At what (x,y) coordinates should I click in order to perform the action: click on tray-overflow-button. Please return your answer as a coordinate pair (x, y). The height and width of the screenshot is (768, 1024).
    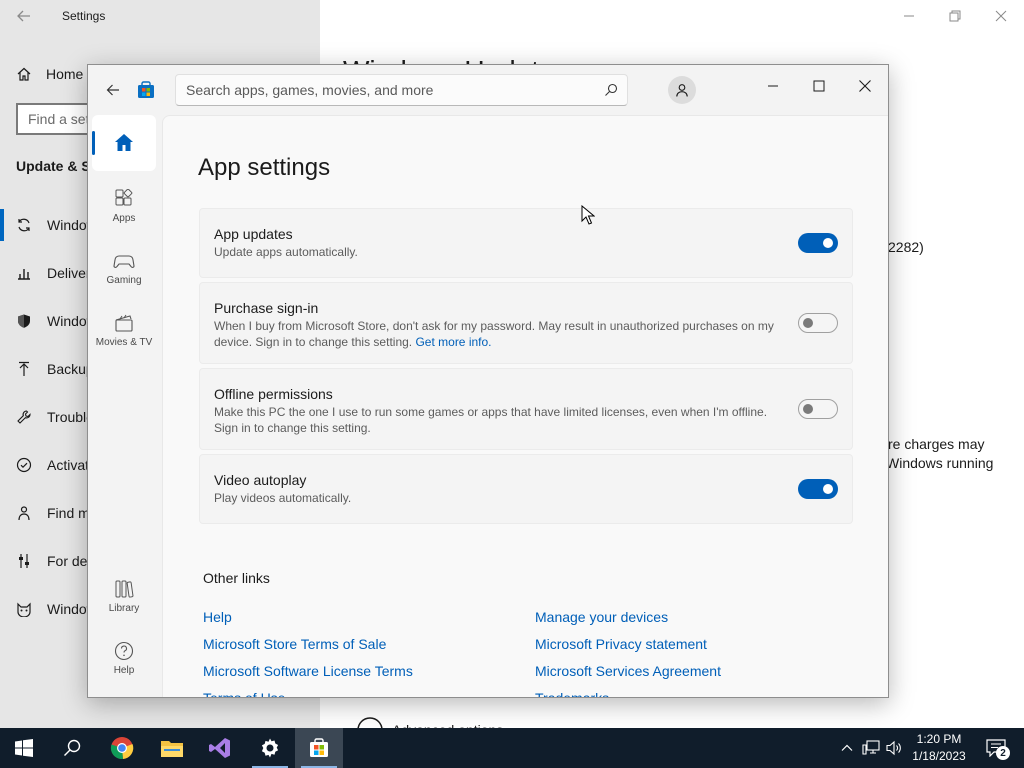
    Looking at the image, I should click on (847, 748).